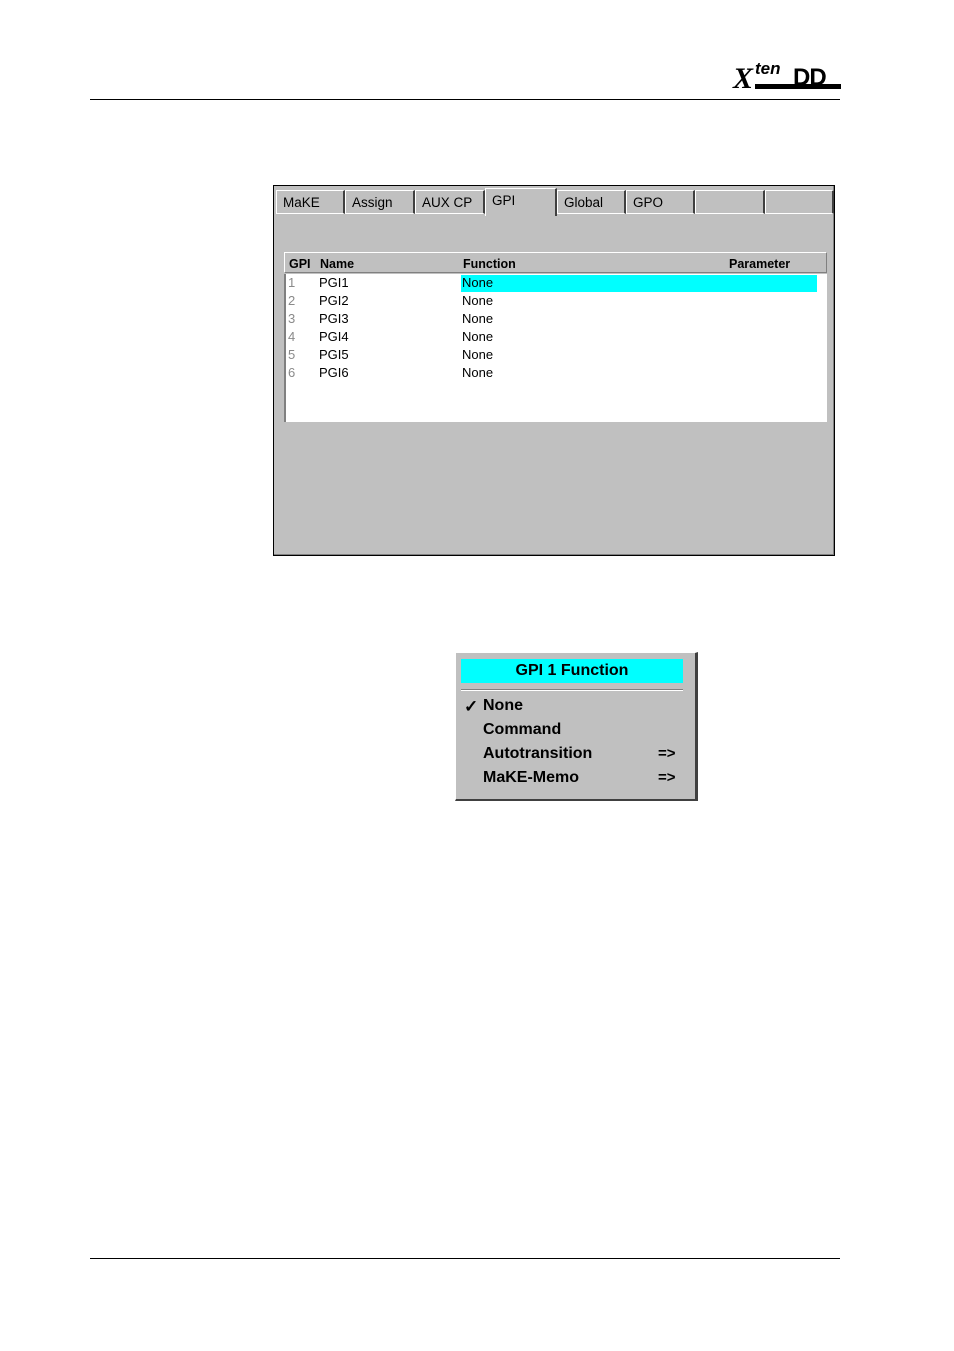 This screenshot has height=1351, width=954. Describe the element at coordinates (334, 318) in the screenshot. I see `row-name: PGI3` at that location.